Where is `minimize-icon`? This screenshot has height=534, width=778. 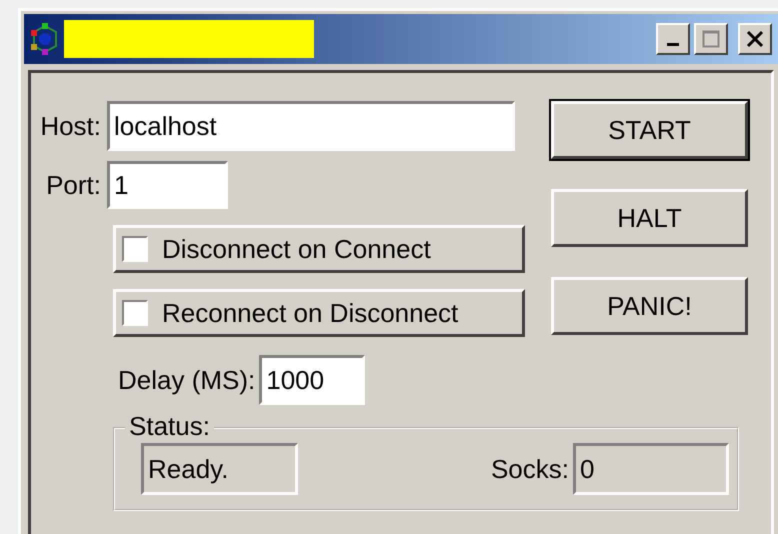
minimize-icon is located at coordinates (673, 44).